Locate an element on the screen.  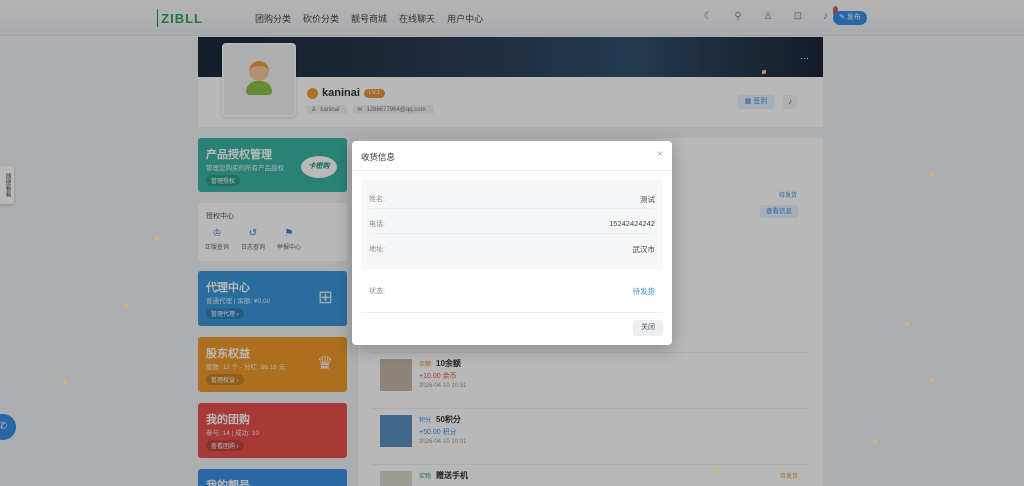
status-row: 状态: 待发货 is located at coordinates (512, 295).